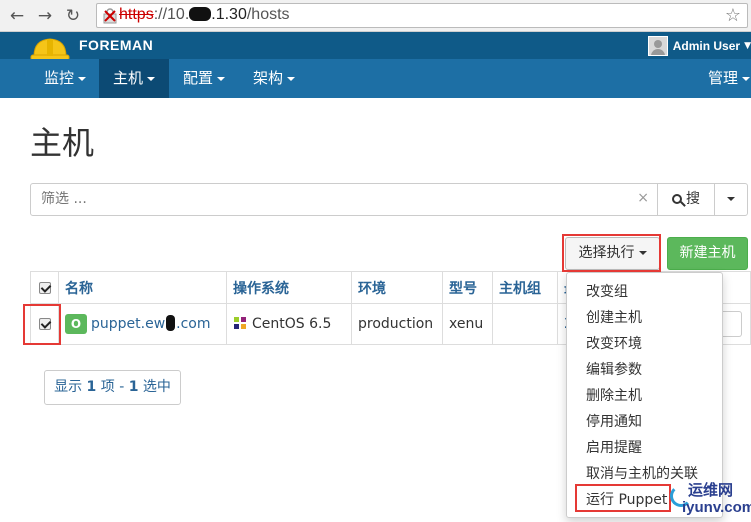  Describe the element at coordinates (711, 490) in the screenshot. I see `watermark-line1: 运维网` at that location.